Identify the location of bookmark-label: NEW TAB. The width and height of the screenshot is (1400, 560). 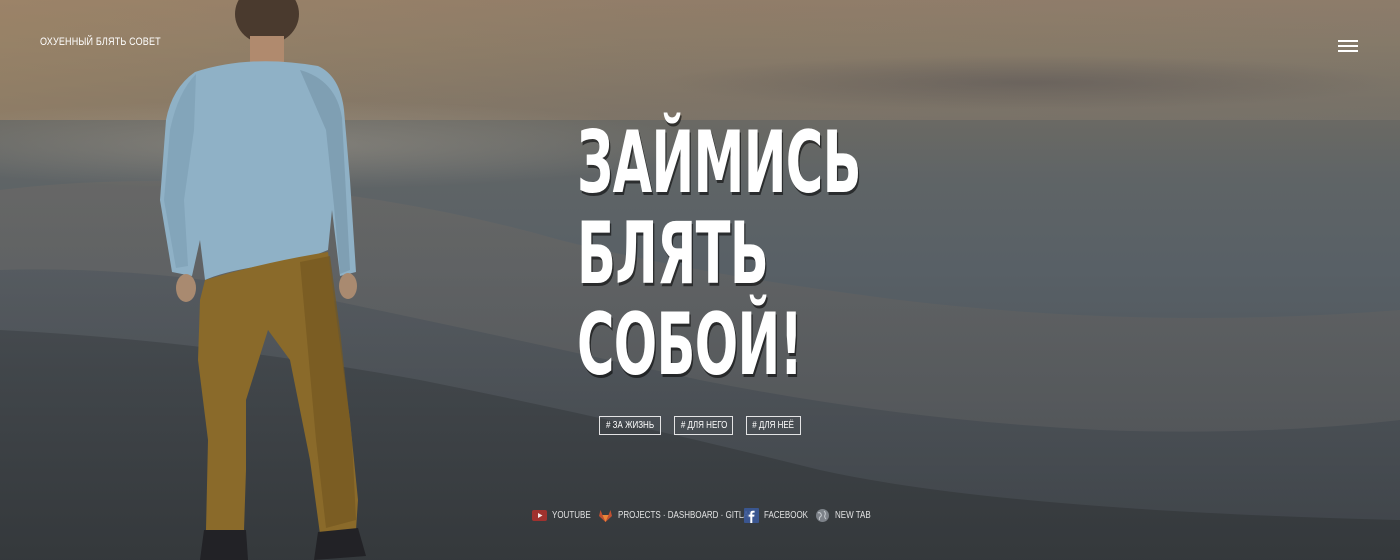
(853, 515).